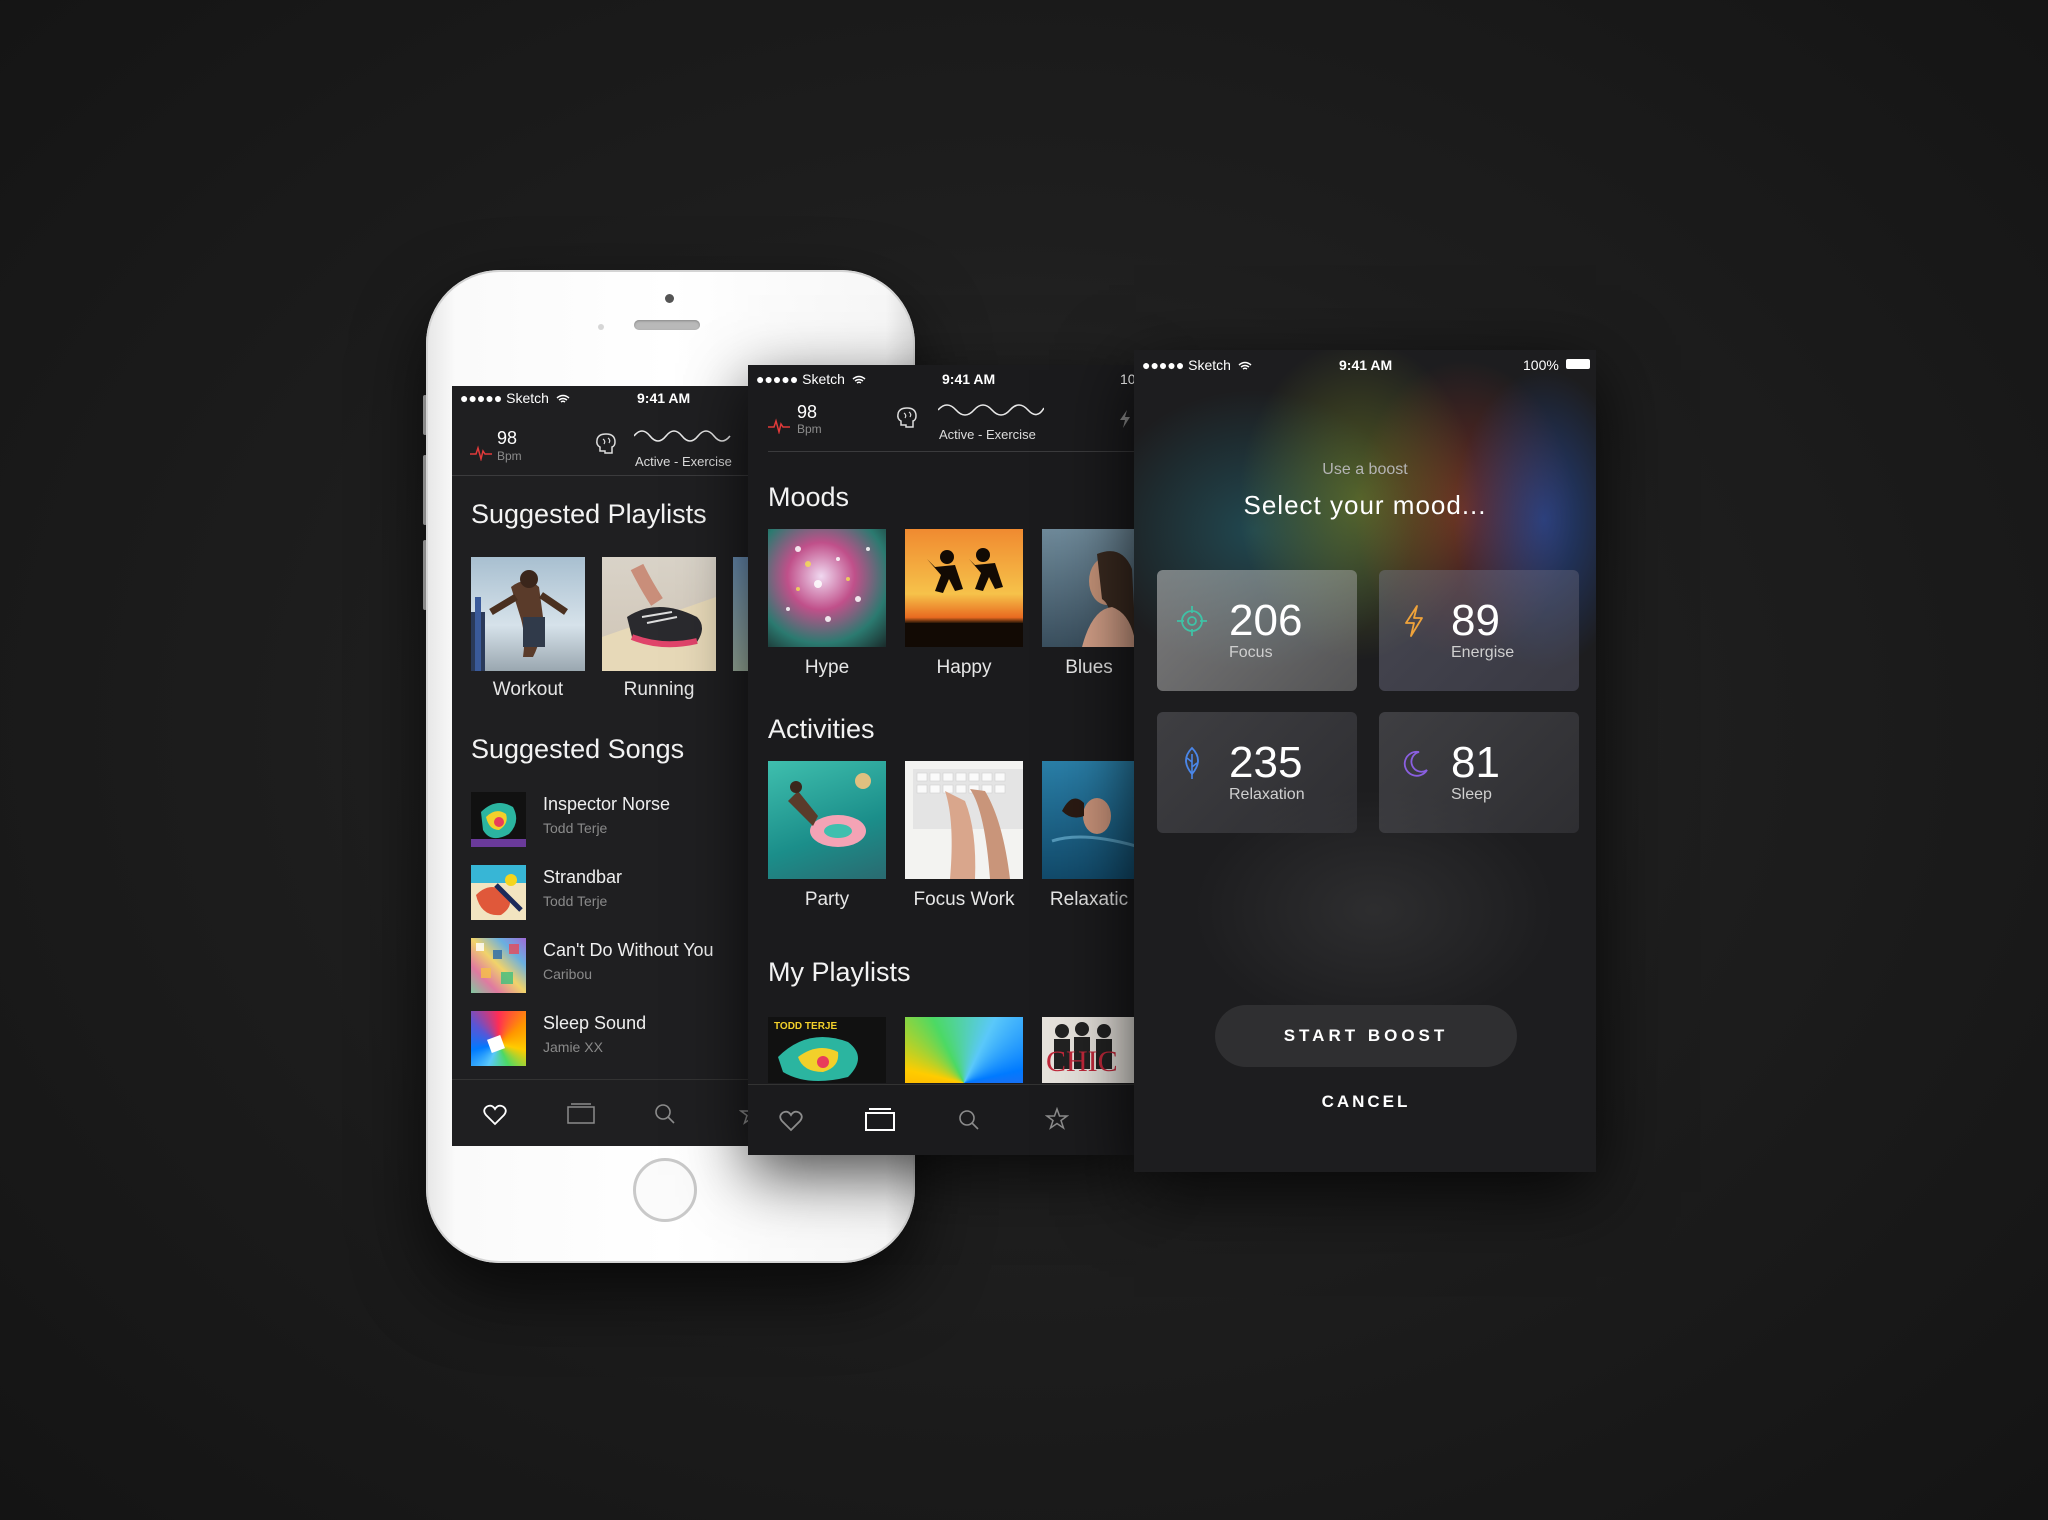 This screenshot has height=1520, width=2048. I want to click on mood-value: 89, so click(1475, 620).